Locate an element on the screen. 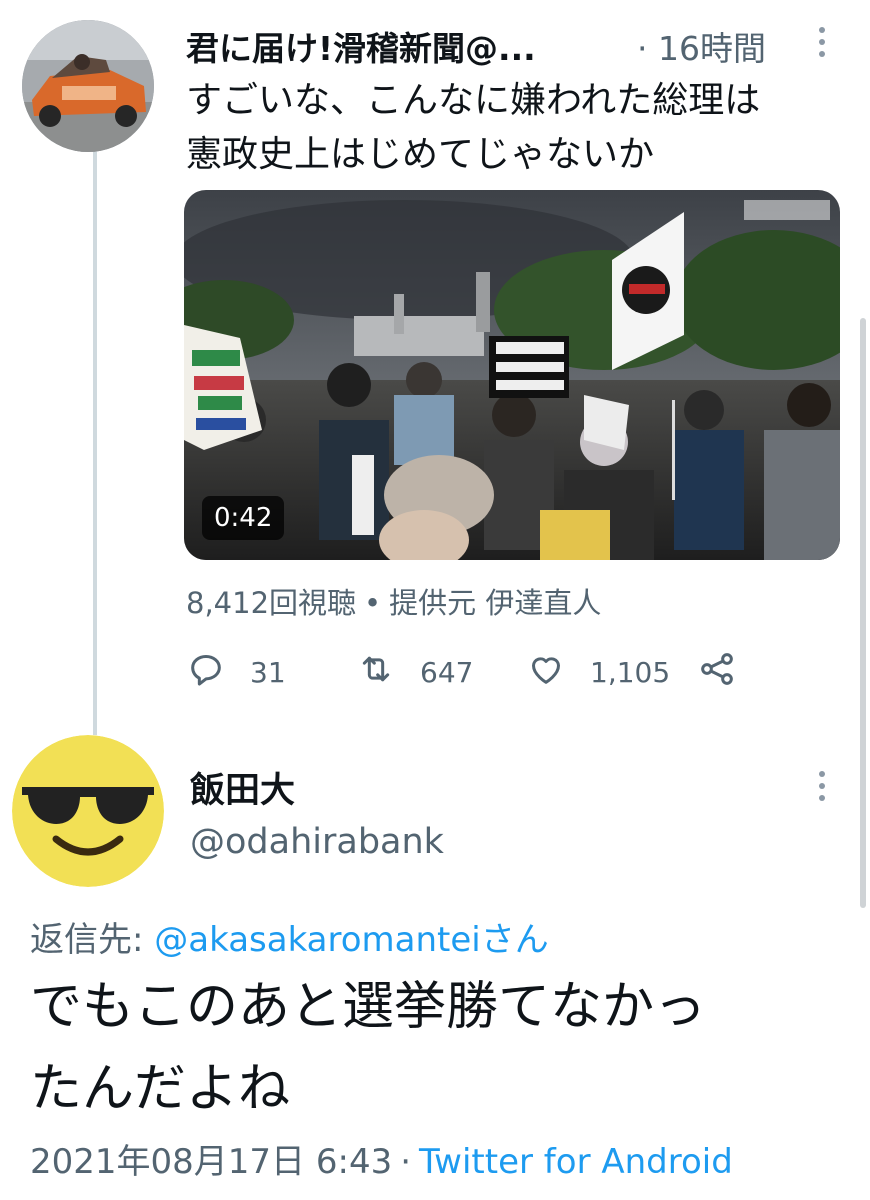  reply-date: 2021年08月17日 6:43 is located at coordinates (211, 1162).